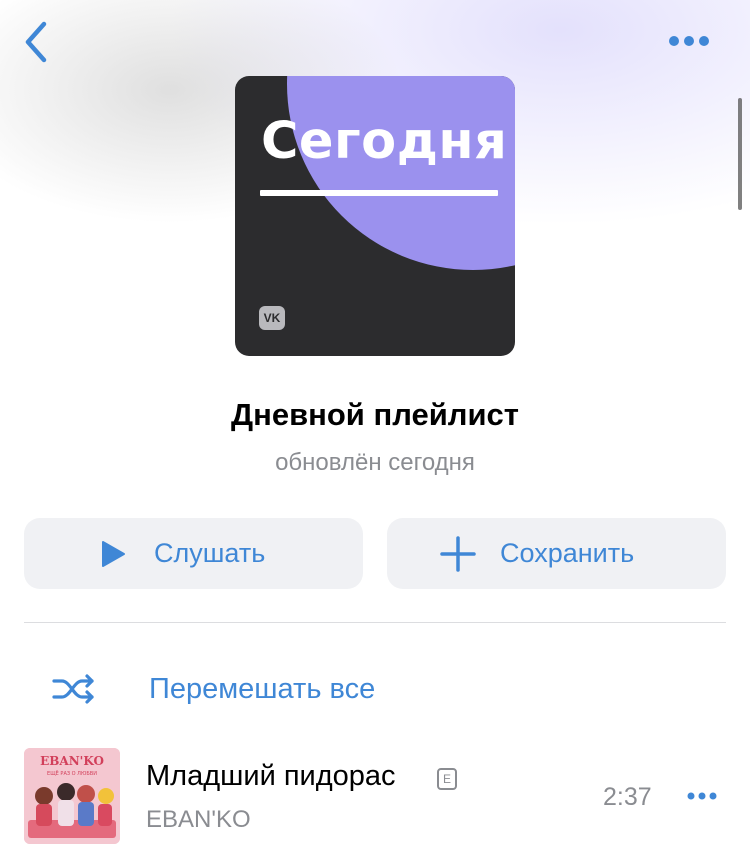  I want to click on listen-button-label: Слушать, so click(210, 553).